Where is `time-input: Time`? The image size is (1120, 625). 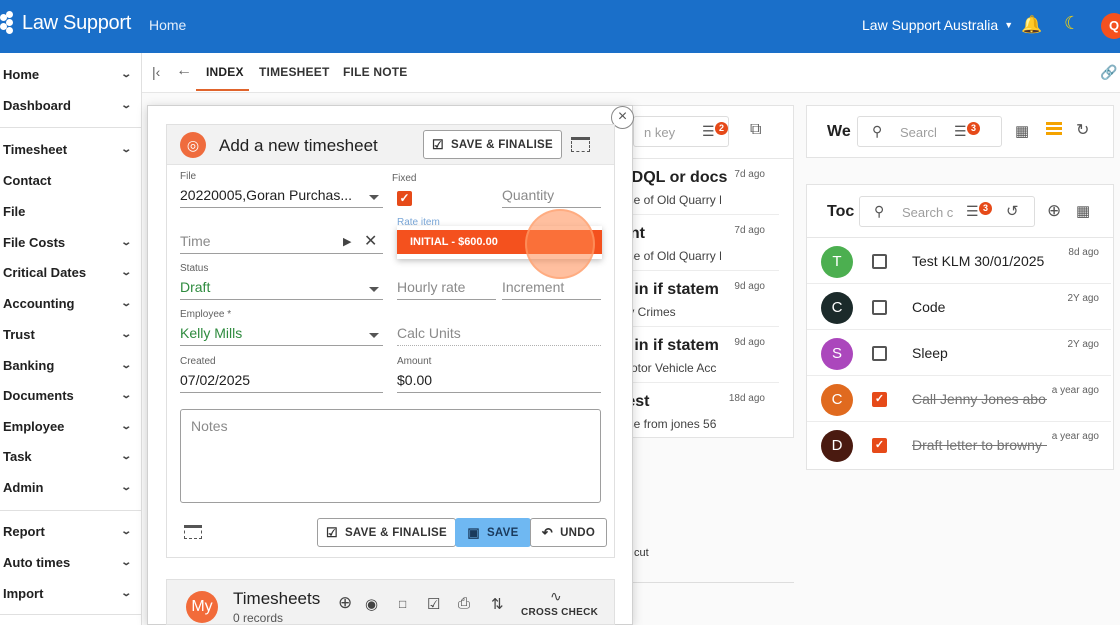
time-input: Time is located at coordinates (195, 241).